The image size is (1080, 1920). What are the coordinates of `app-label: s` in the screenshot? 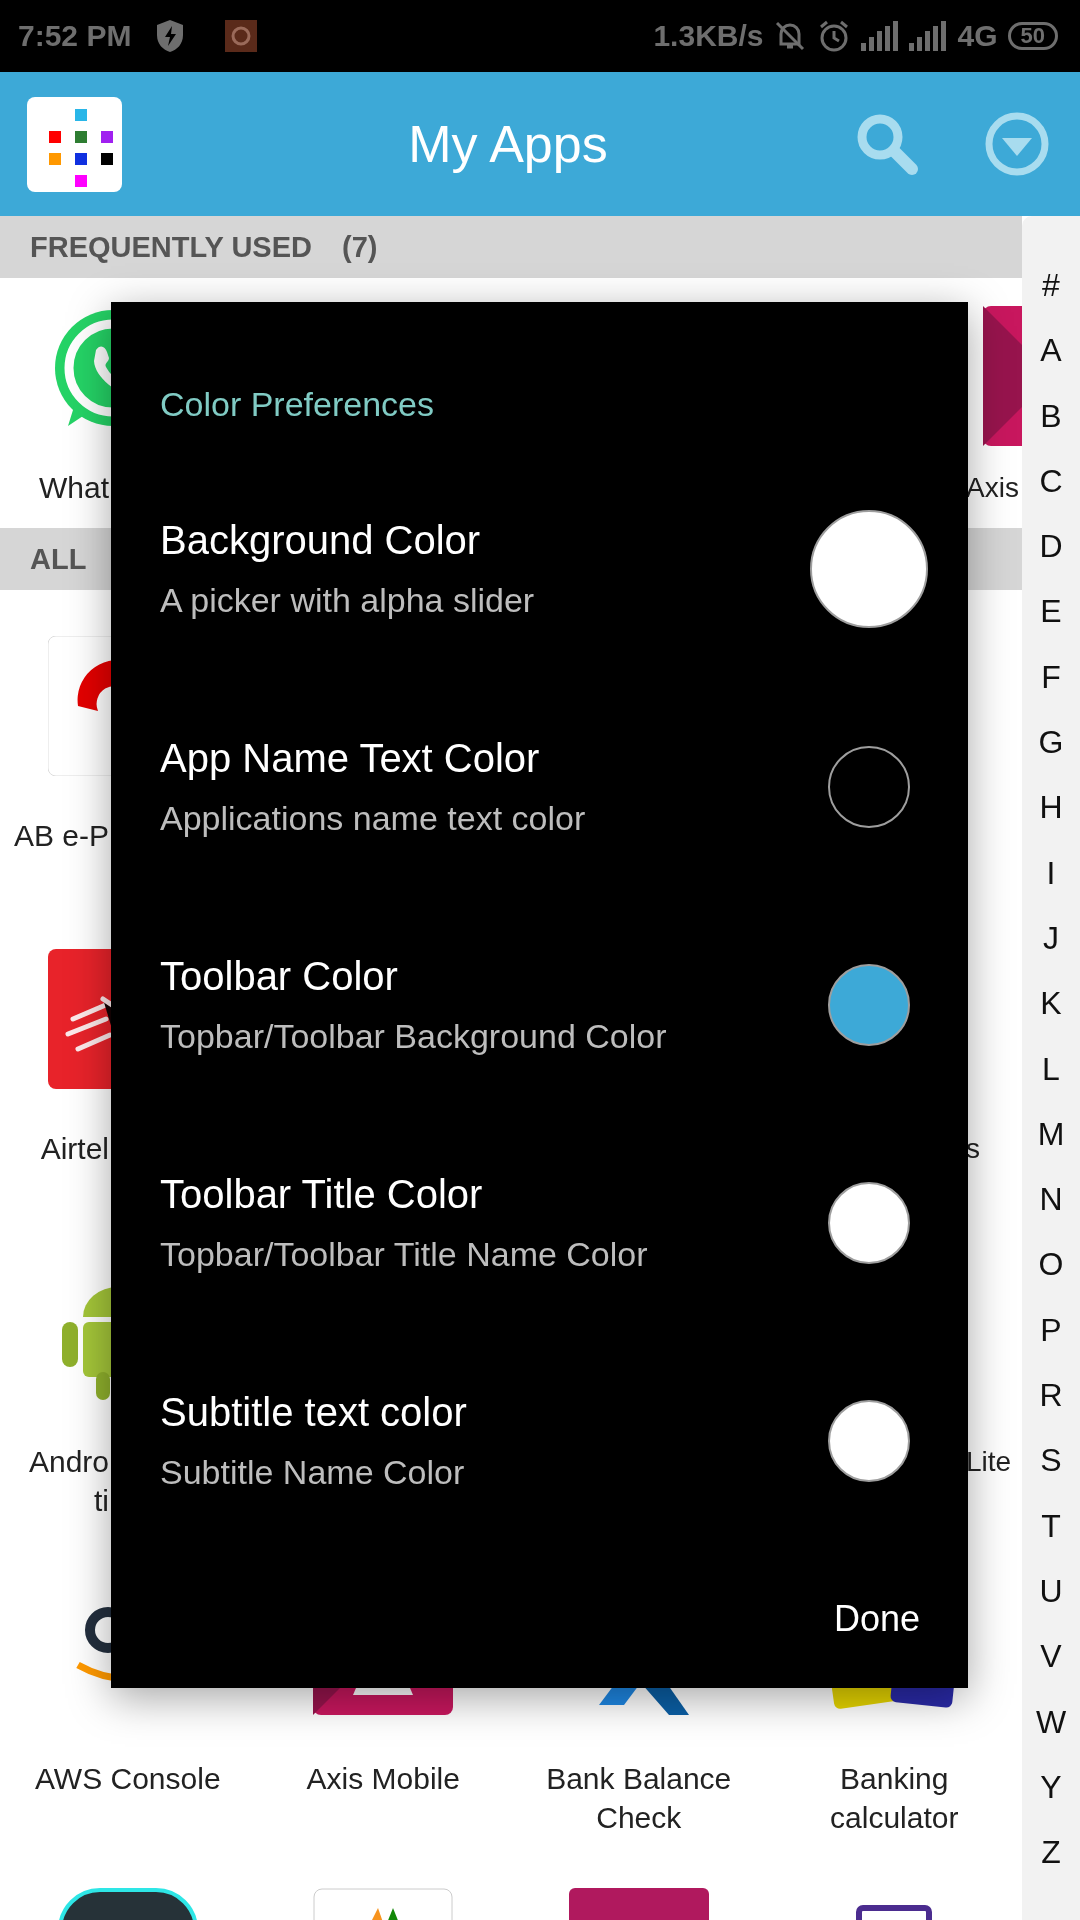 It's located at (973, 1149).